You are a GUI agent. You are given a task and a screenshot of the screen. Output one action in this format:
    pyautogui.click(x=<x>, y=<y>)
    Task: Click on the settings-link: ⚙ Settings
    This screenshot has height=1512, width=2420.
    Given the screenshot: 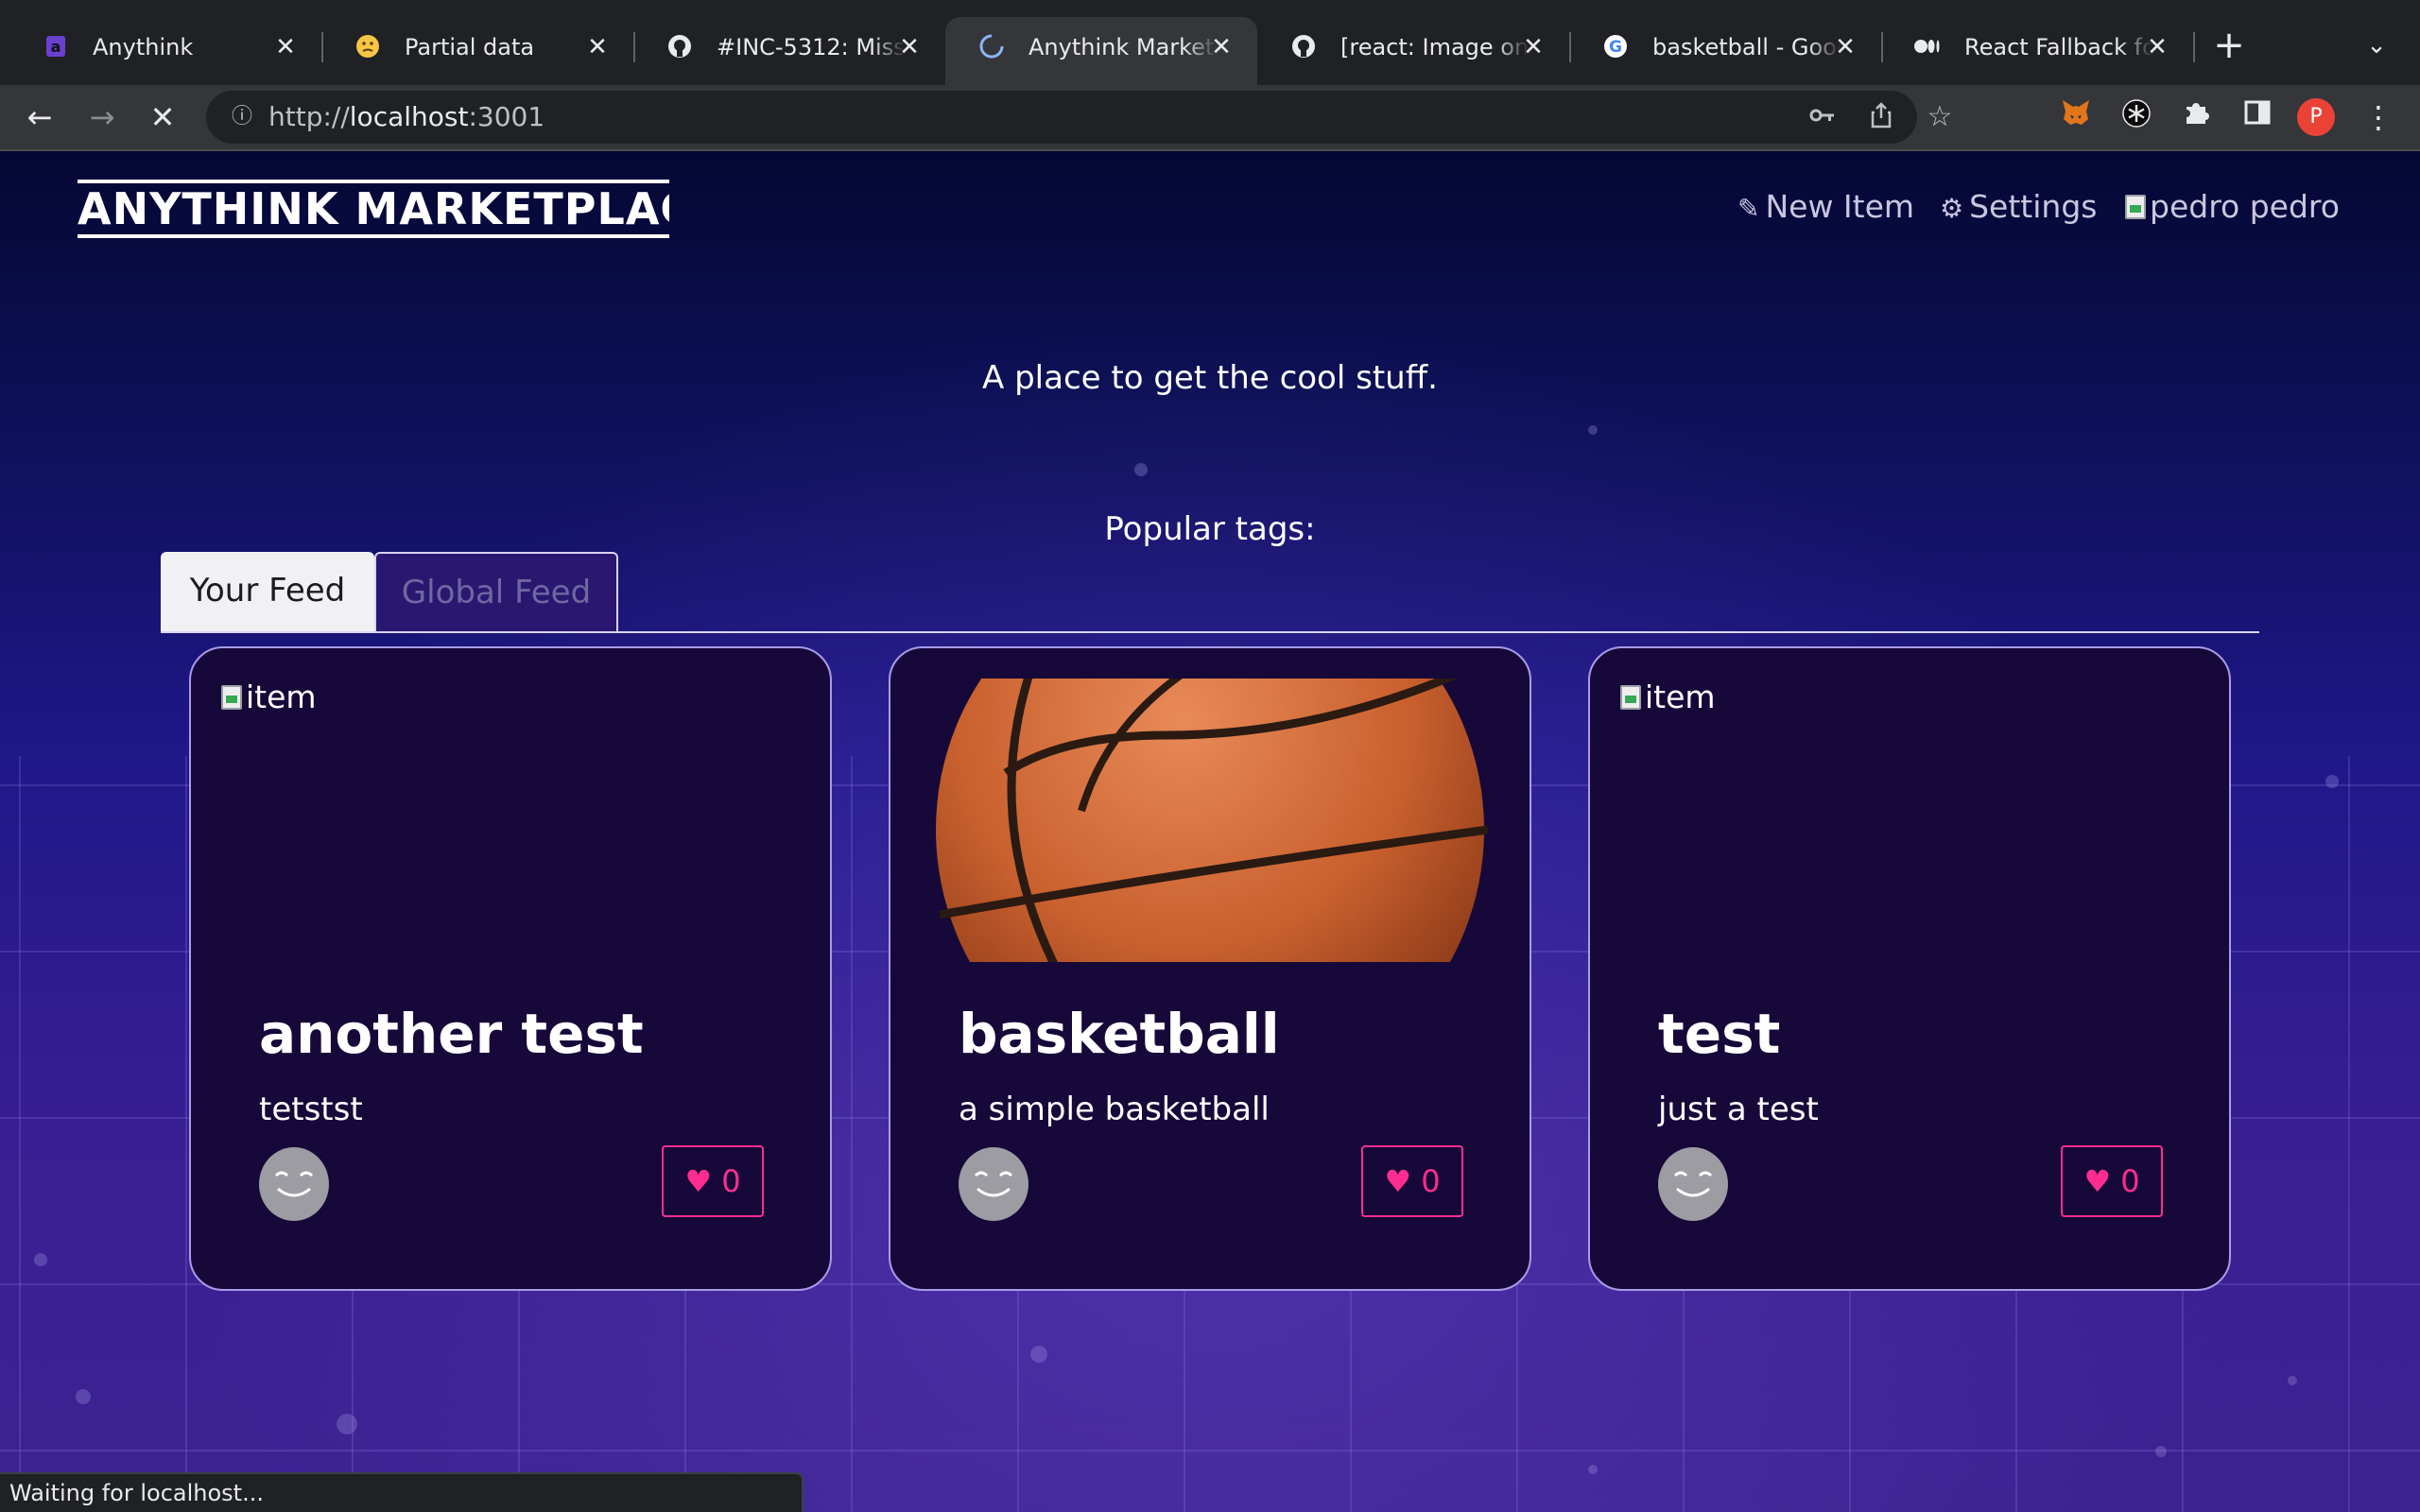 What is the action you would take?
    pyautogui.click(x=2019, y=207)
    